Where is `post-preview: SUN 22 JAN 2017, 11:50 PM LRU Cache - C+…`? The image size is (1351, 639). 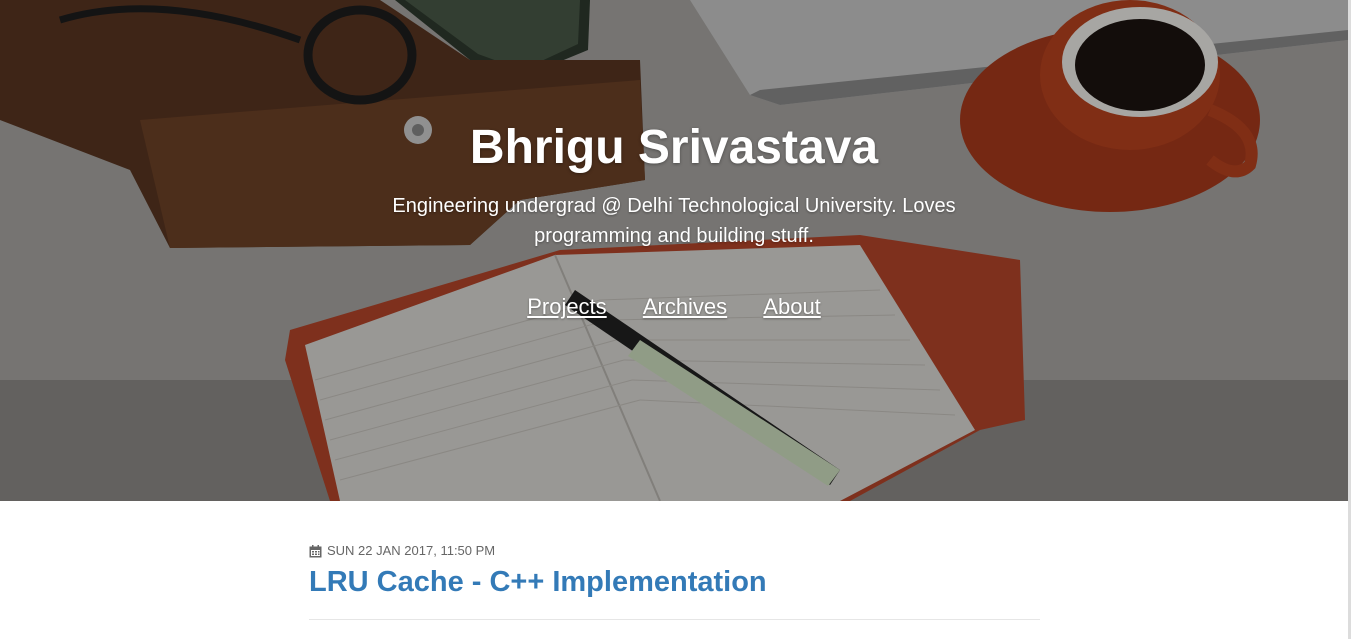 post-preview: SUN 22 JAN 2017, 11:50 PM LRU Cache - C+… is located at coordinates (674, 569).